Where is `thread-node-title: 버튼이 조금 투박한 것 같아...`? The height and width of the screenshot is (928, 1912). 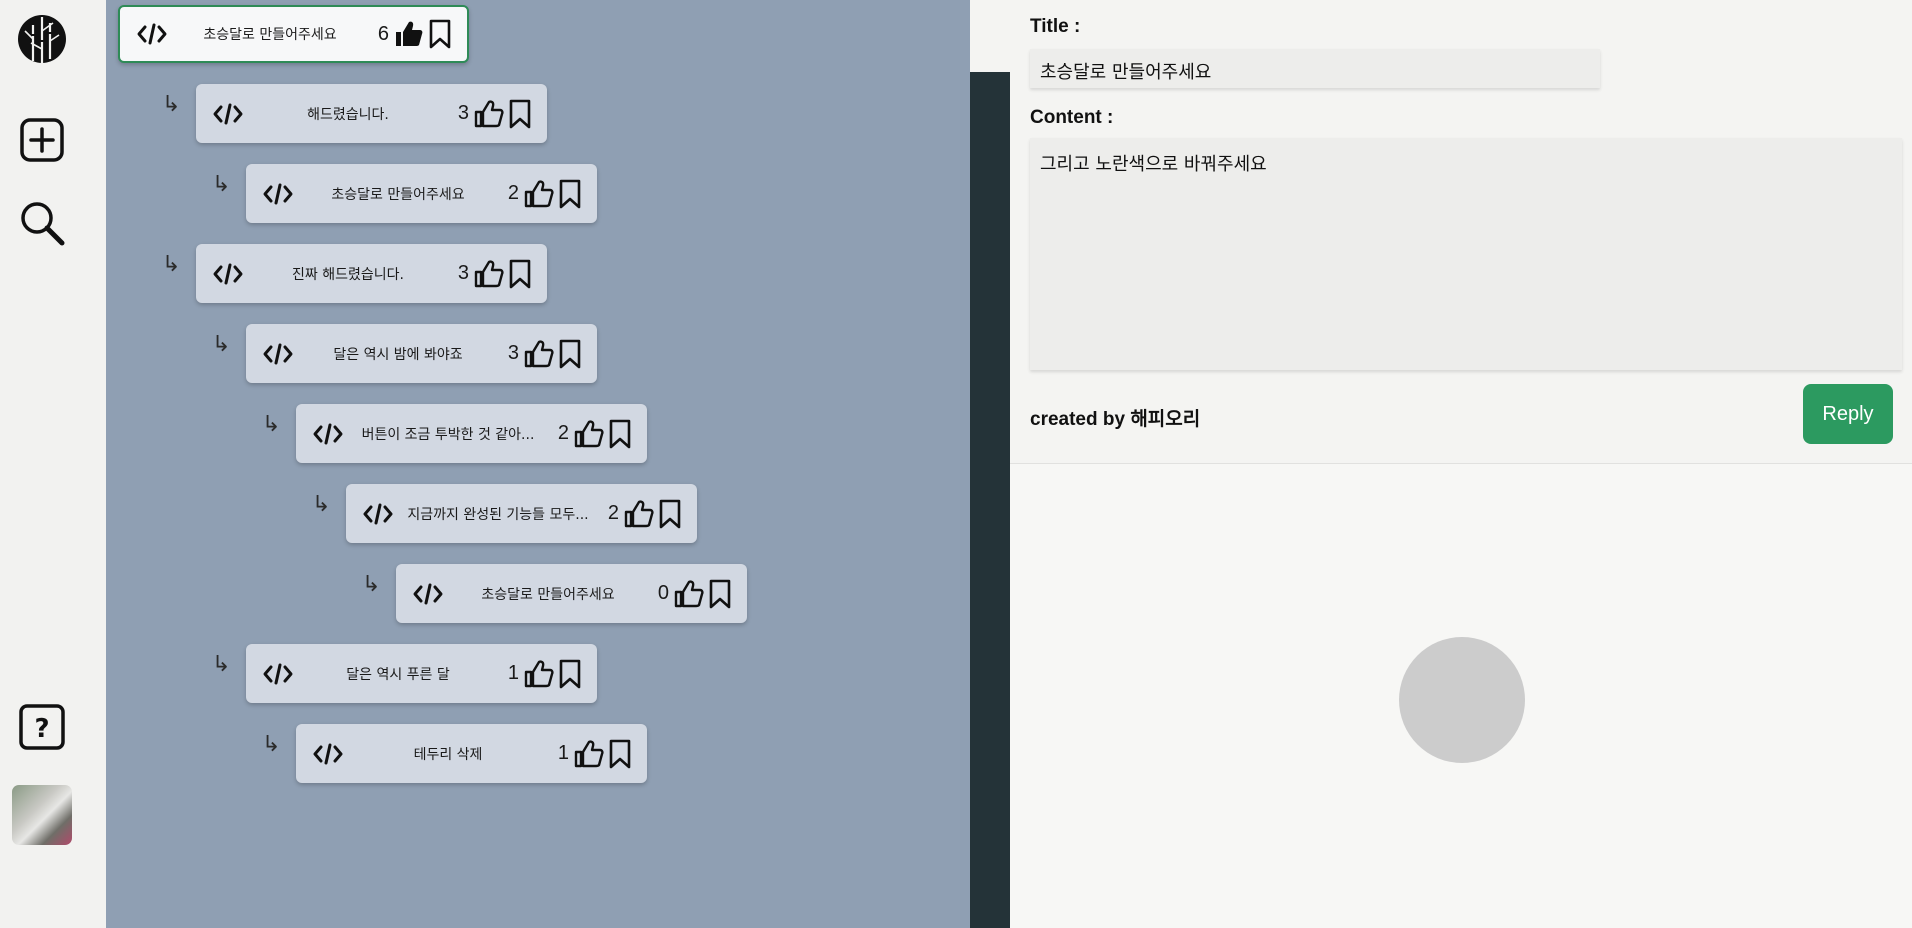
thread-node-title: 버튼이 조금 투박한 것 같아... is located at coordinates (448, 434).